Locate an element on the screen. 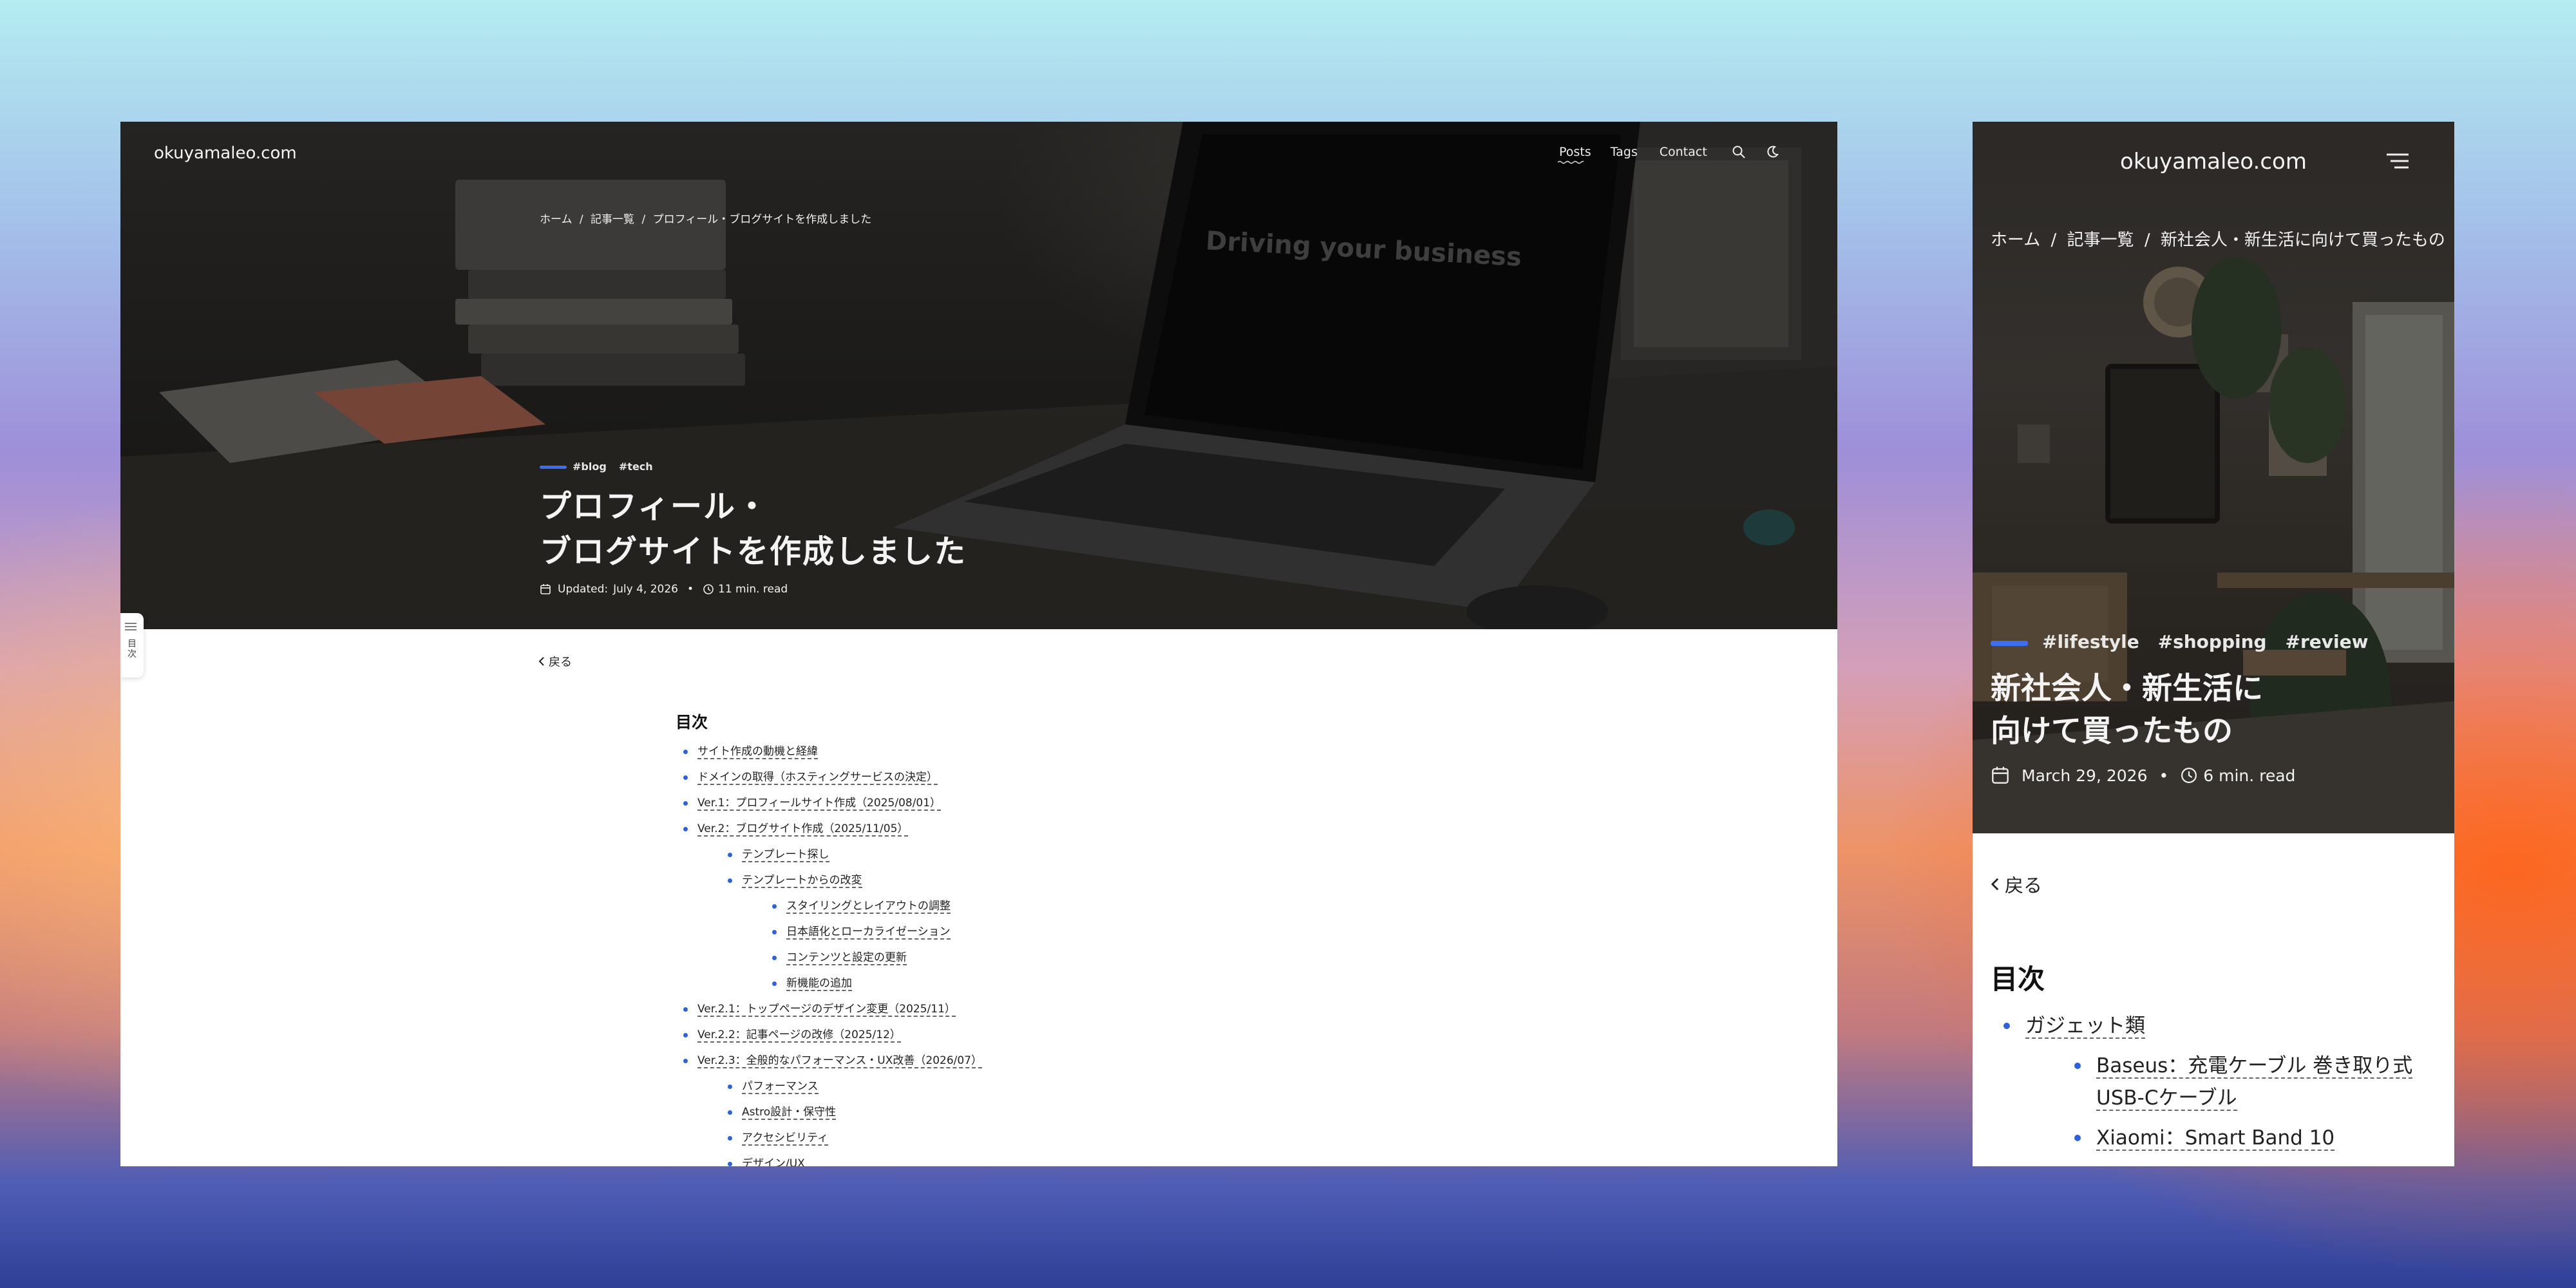  page-title-line2: ブログサイトを作成しました is located at coordinates (753, 551).